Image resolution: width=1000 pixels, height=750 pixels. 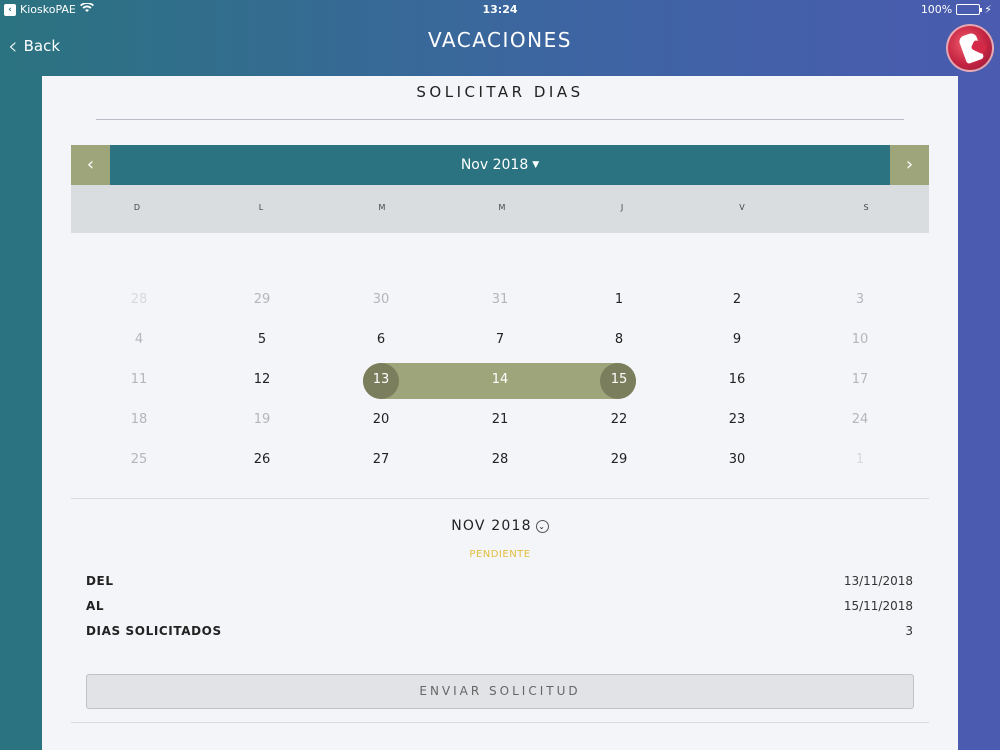 What do you see at coordinates (137, 207) in the screenshot?
I see `weekday-label: D` at bounding box center [137, 207].